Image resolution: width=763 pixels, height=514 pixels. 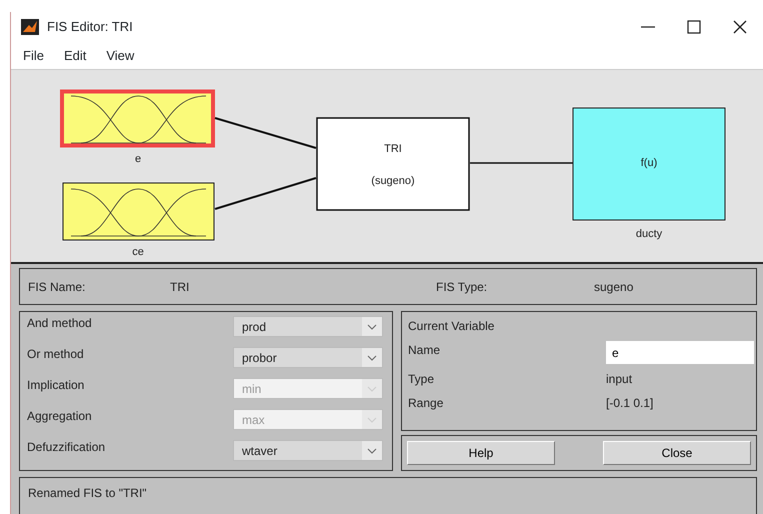 I want to click on method-dropdown: wtaver, so click(x=308, y=450).